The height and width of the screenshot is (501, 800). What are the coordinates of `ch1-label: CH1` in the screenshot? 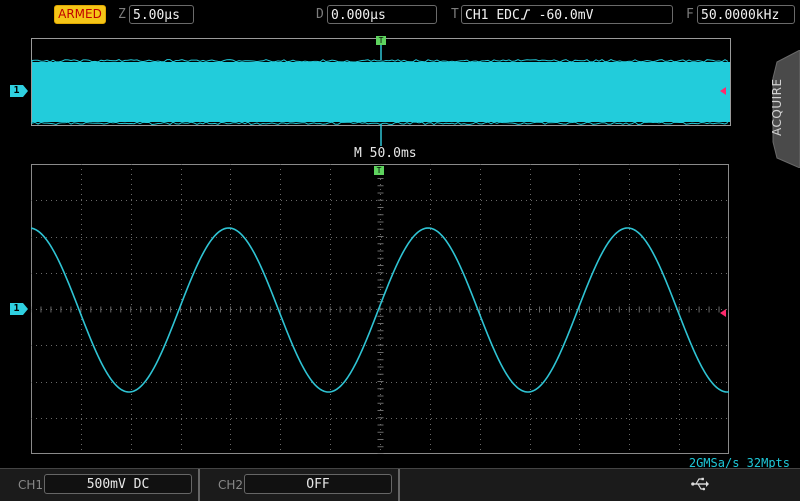 It's located at (30, 485).